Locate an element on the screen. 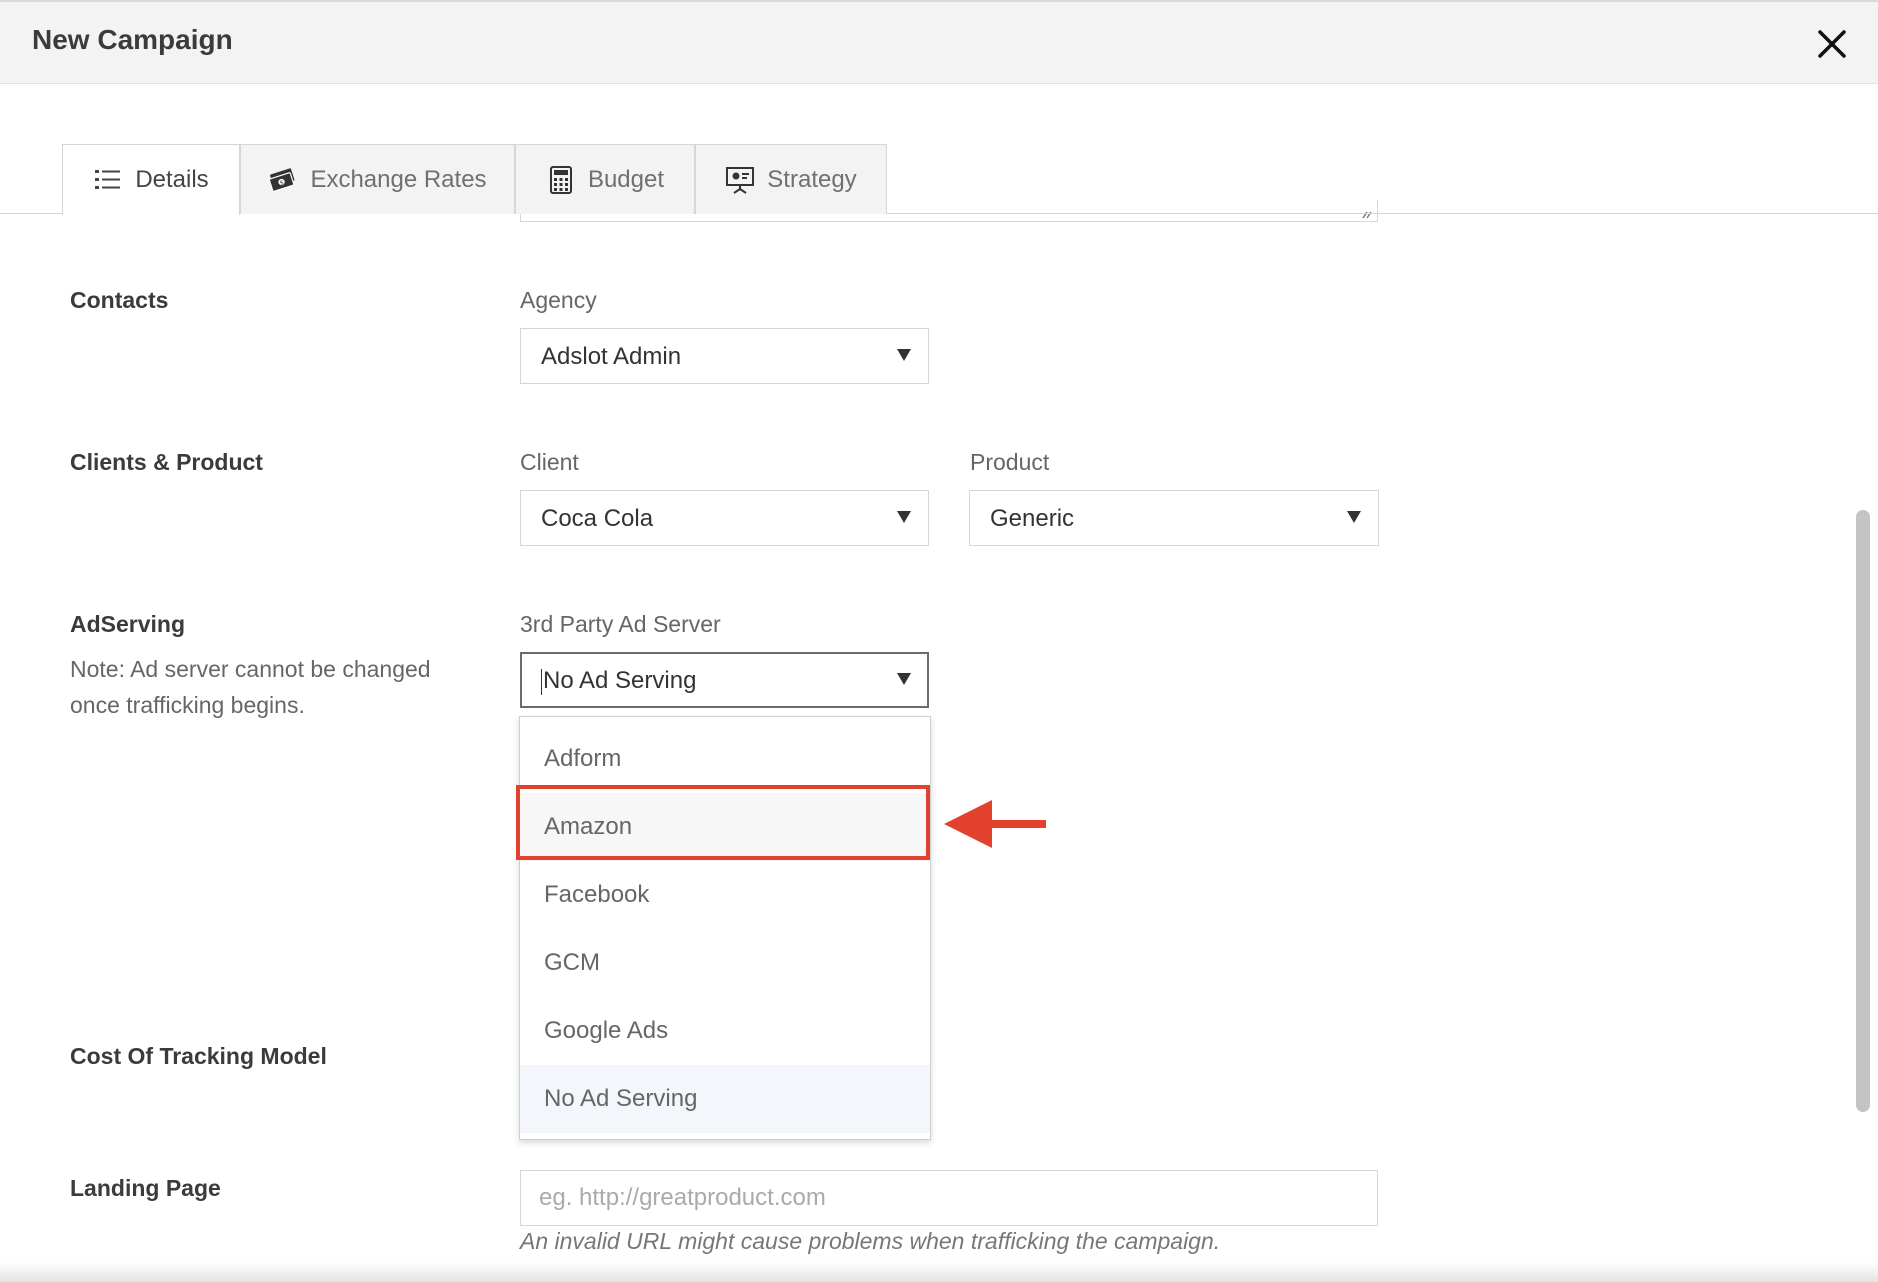  client-label: Client is located at coordinates (549, 462).